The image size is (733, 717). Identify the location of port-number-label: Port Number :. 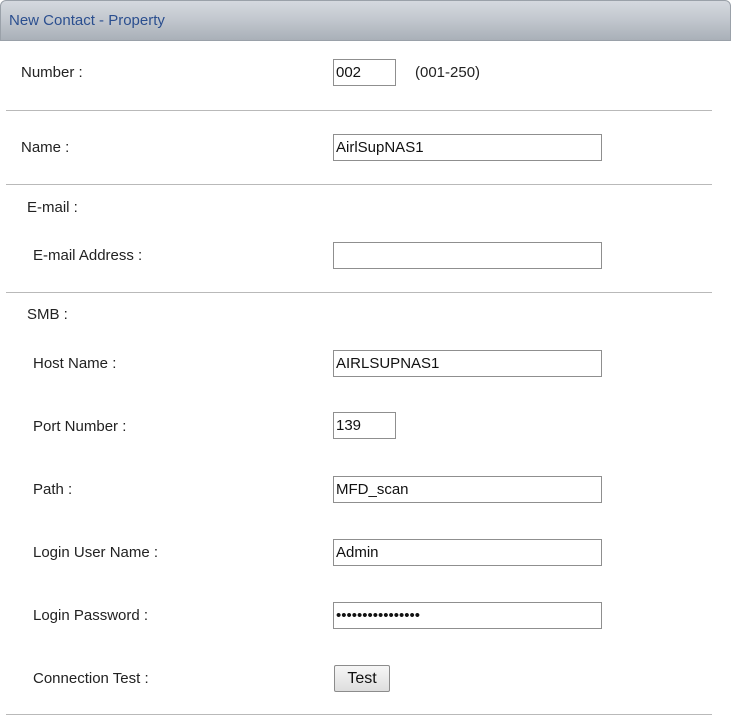
(80, 426).